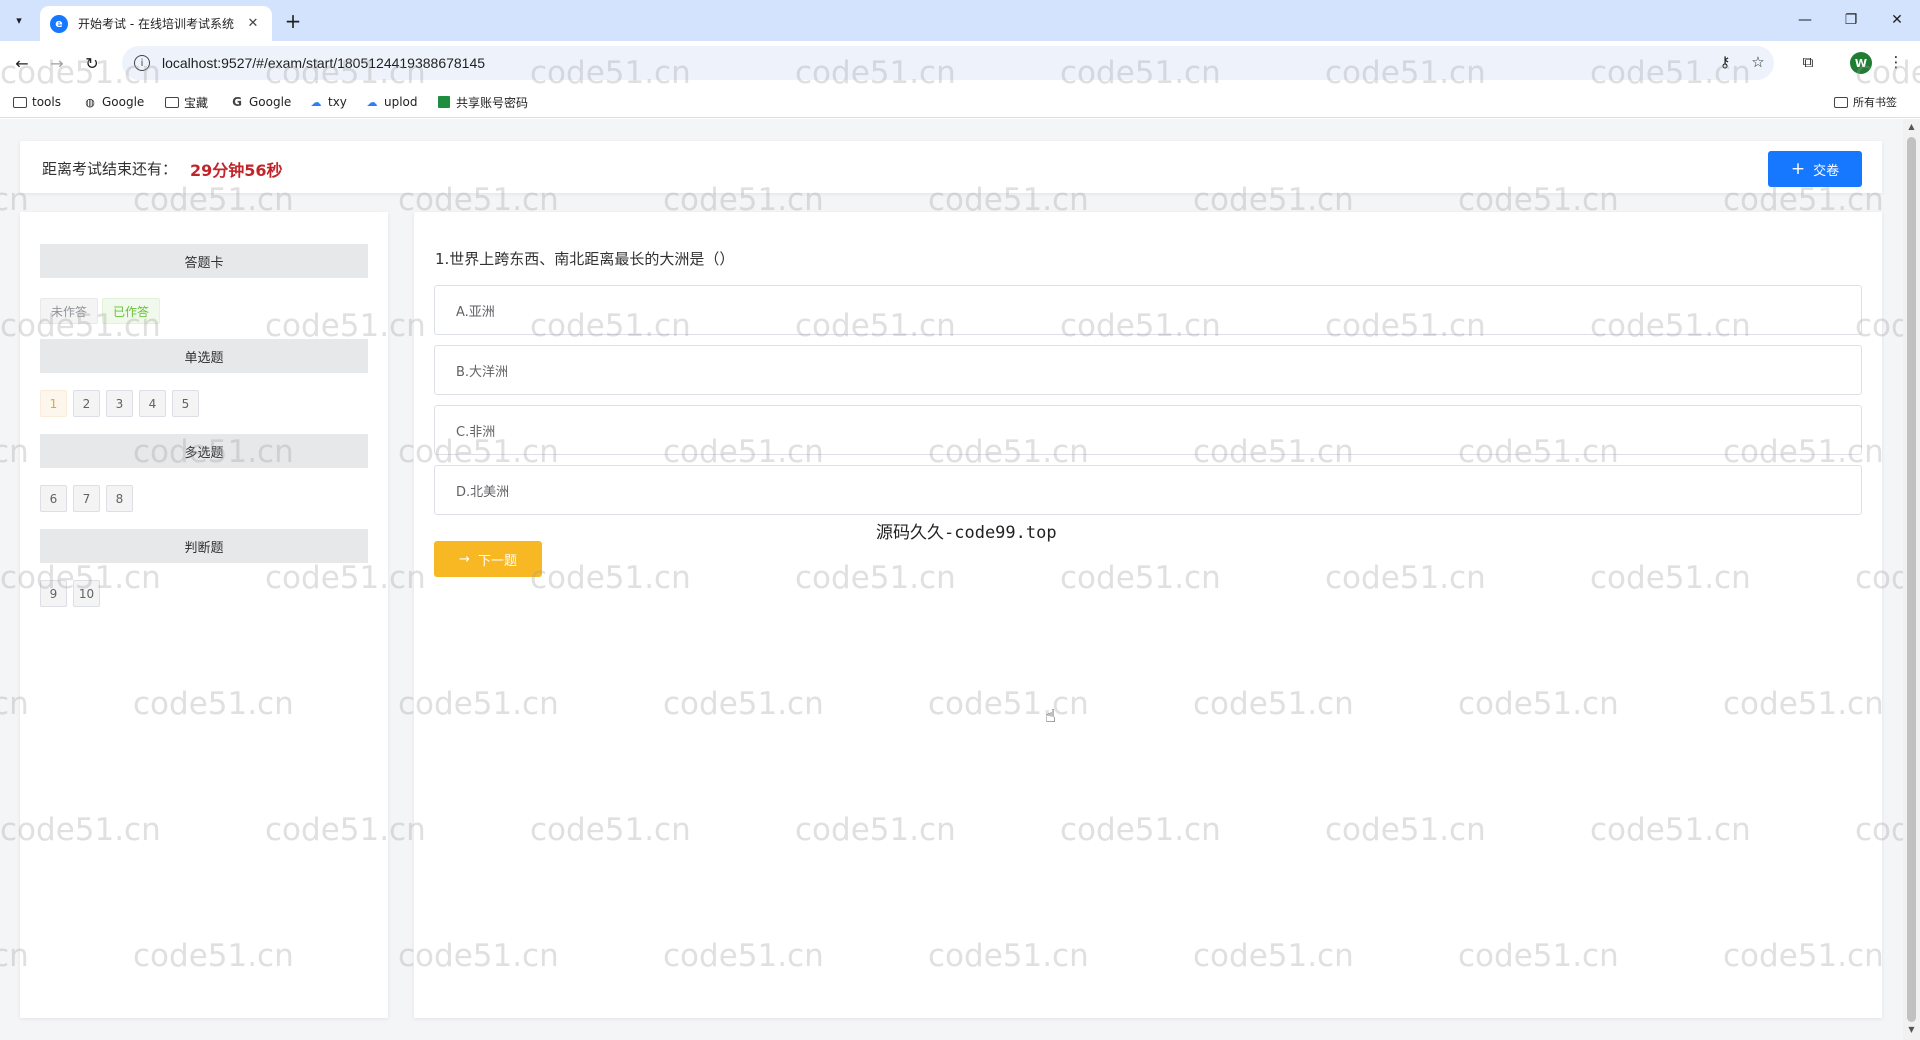  What do you see at coordinates (1805, 20) in the screenshot?
I see `minimize-window-icon: —` at bounding box center [1805, 20].